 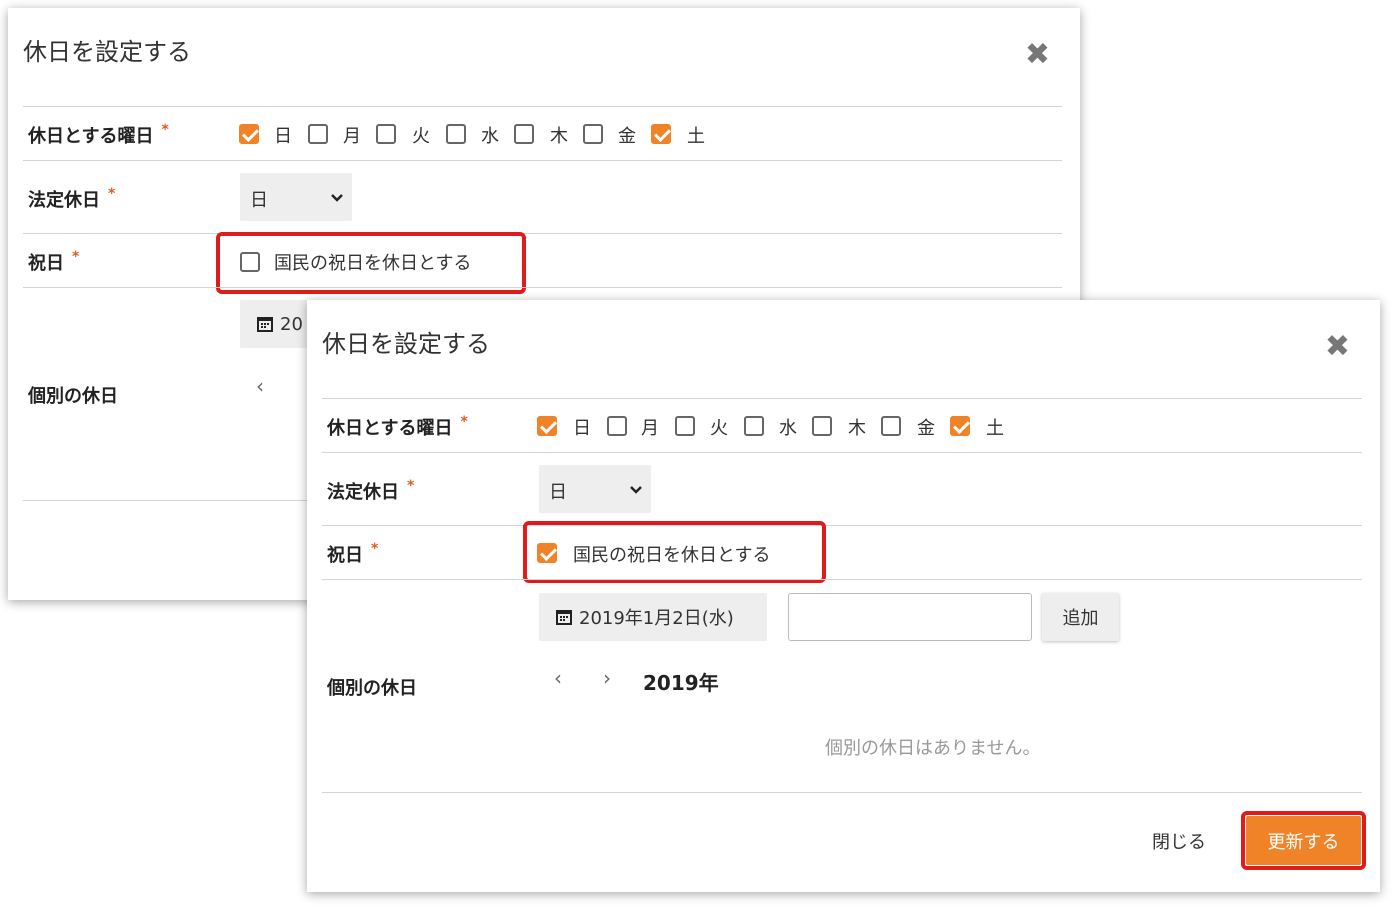 What do you see at coordinates (291, 324) in the screenshot?
I see `date-value: 20` at bounding box center [291, 324].